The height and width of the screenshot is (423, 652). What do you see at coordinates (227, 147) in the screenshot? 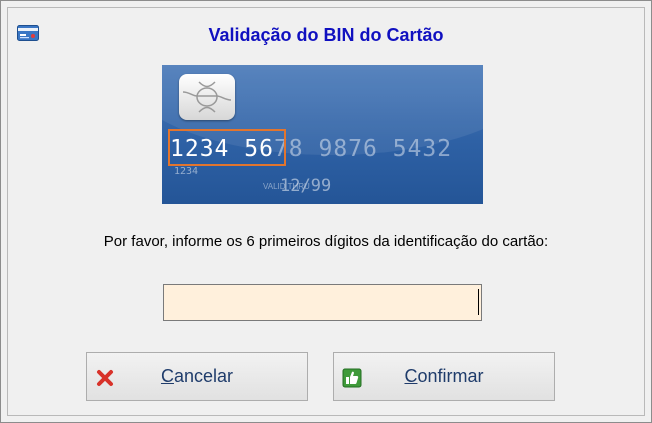
I see `bin-highlight-box` at bounding box center [227, 147].